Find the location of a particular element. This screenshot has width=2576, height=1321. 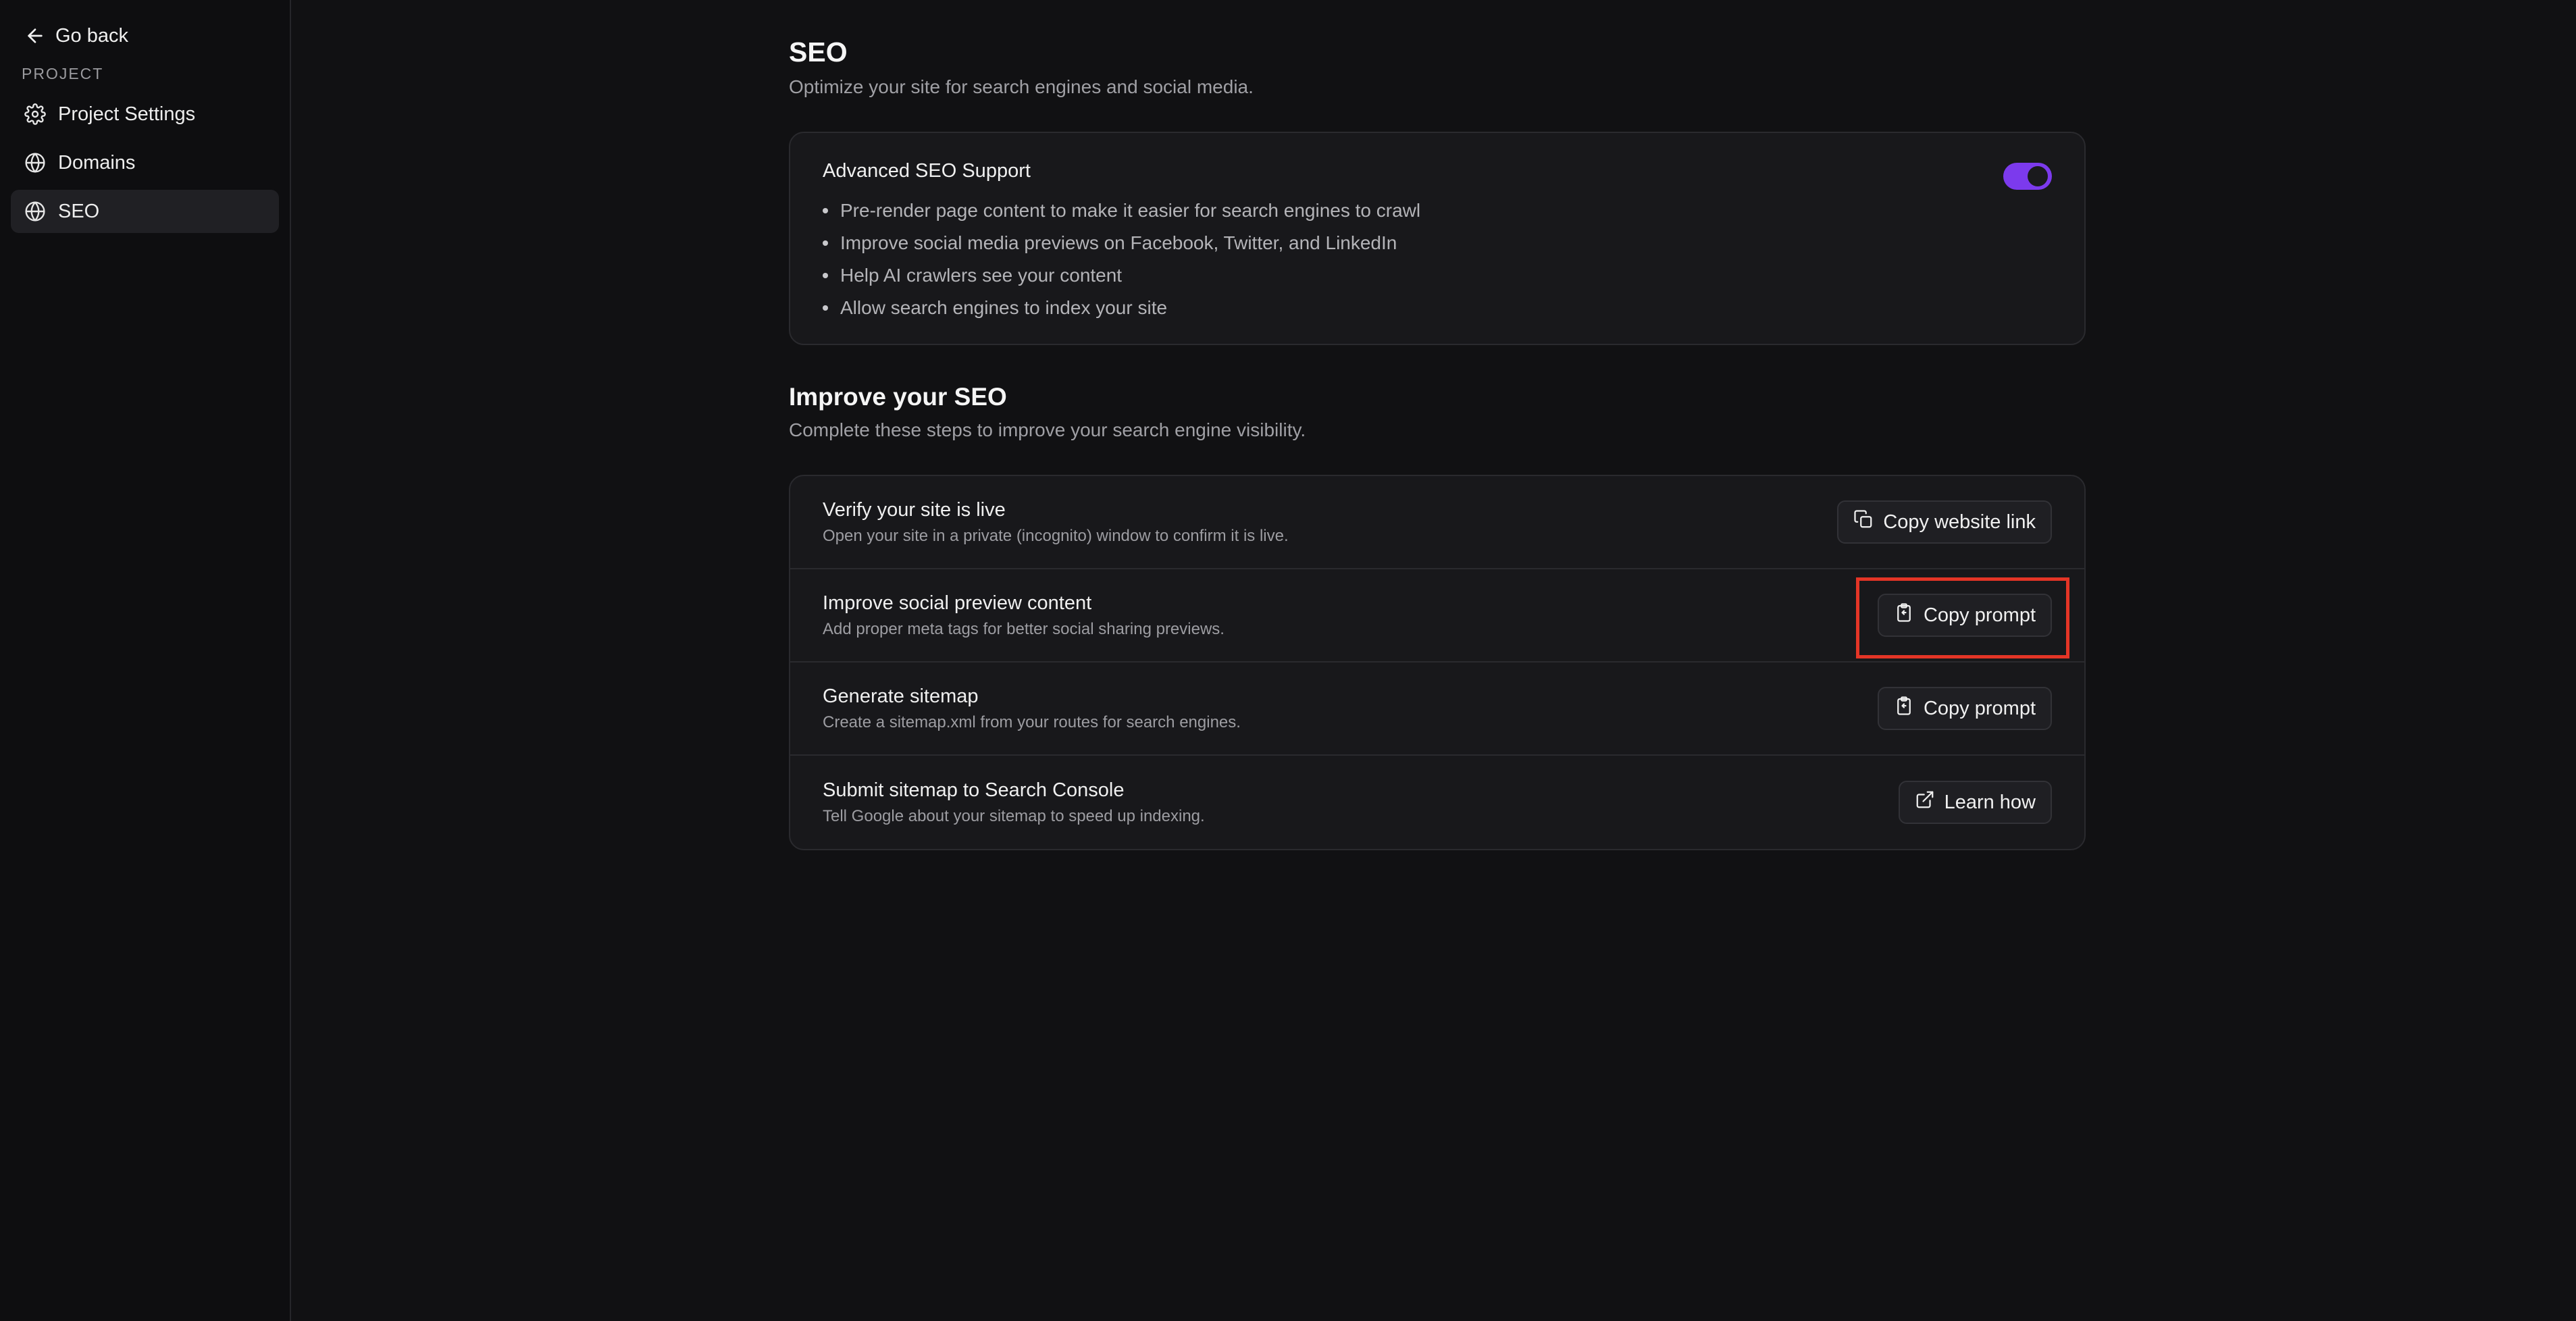

toggle-knob is located at coordinates (2038, 176).